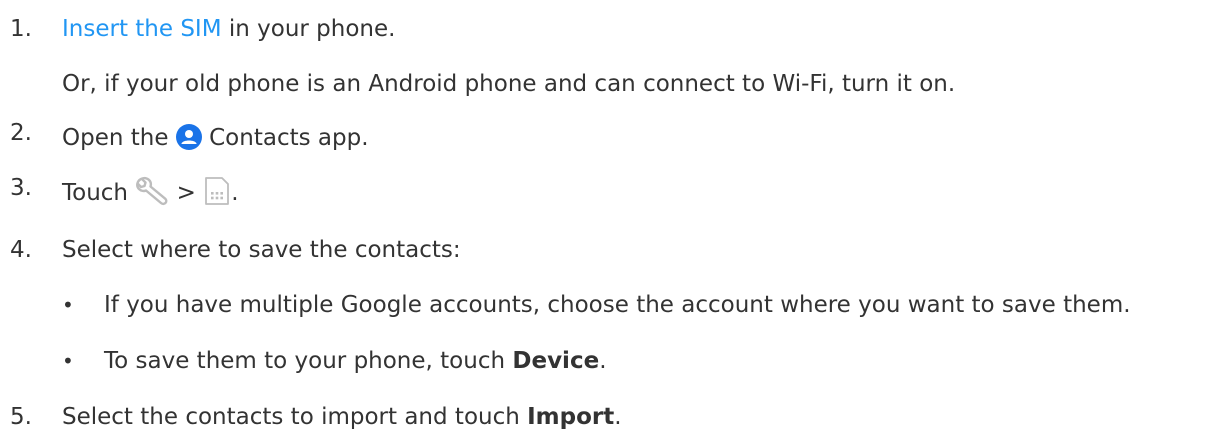  Describe the element at coordinates (21, 250) in the screenshot. I see `step-number: 4.` at that location.